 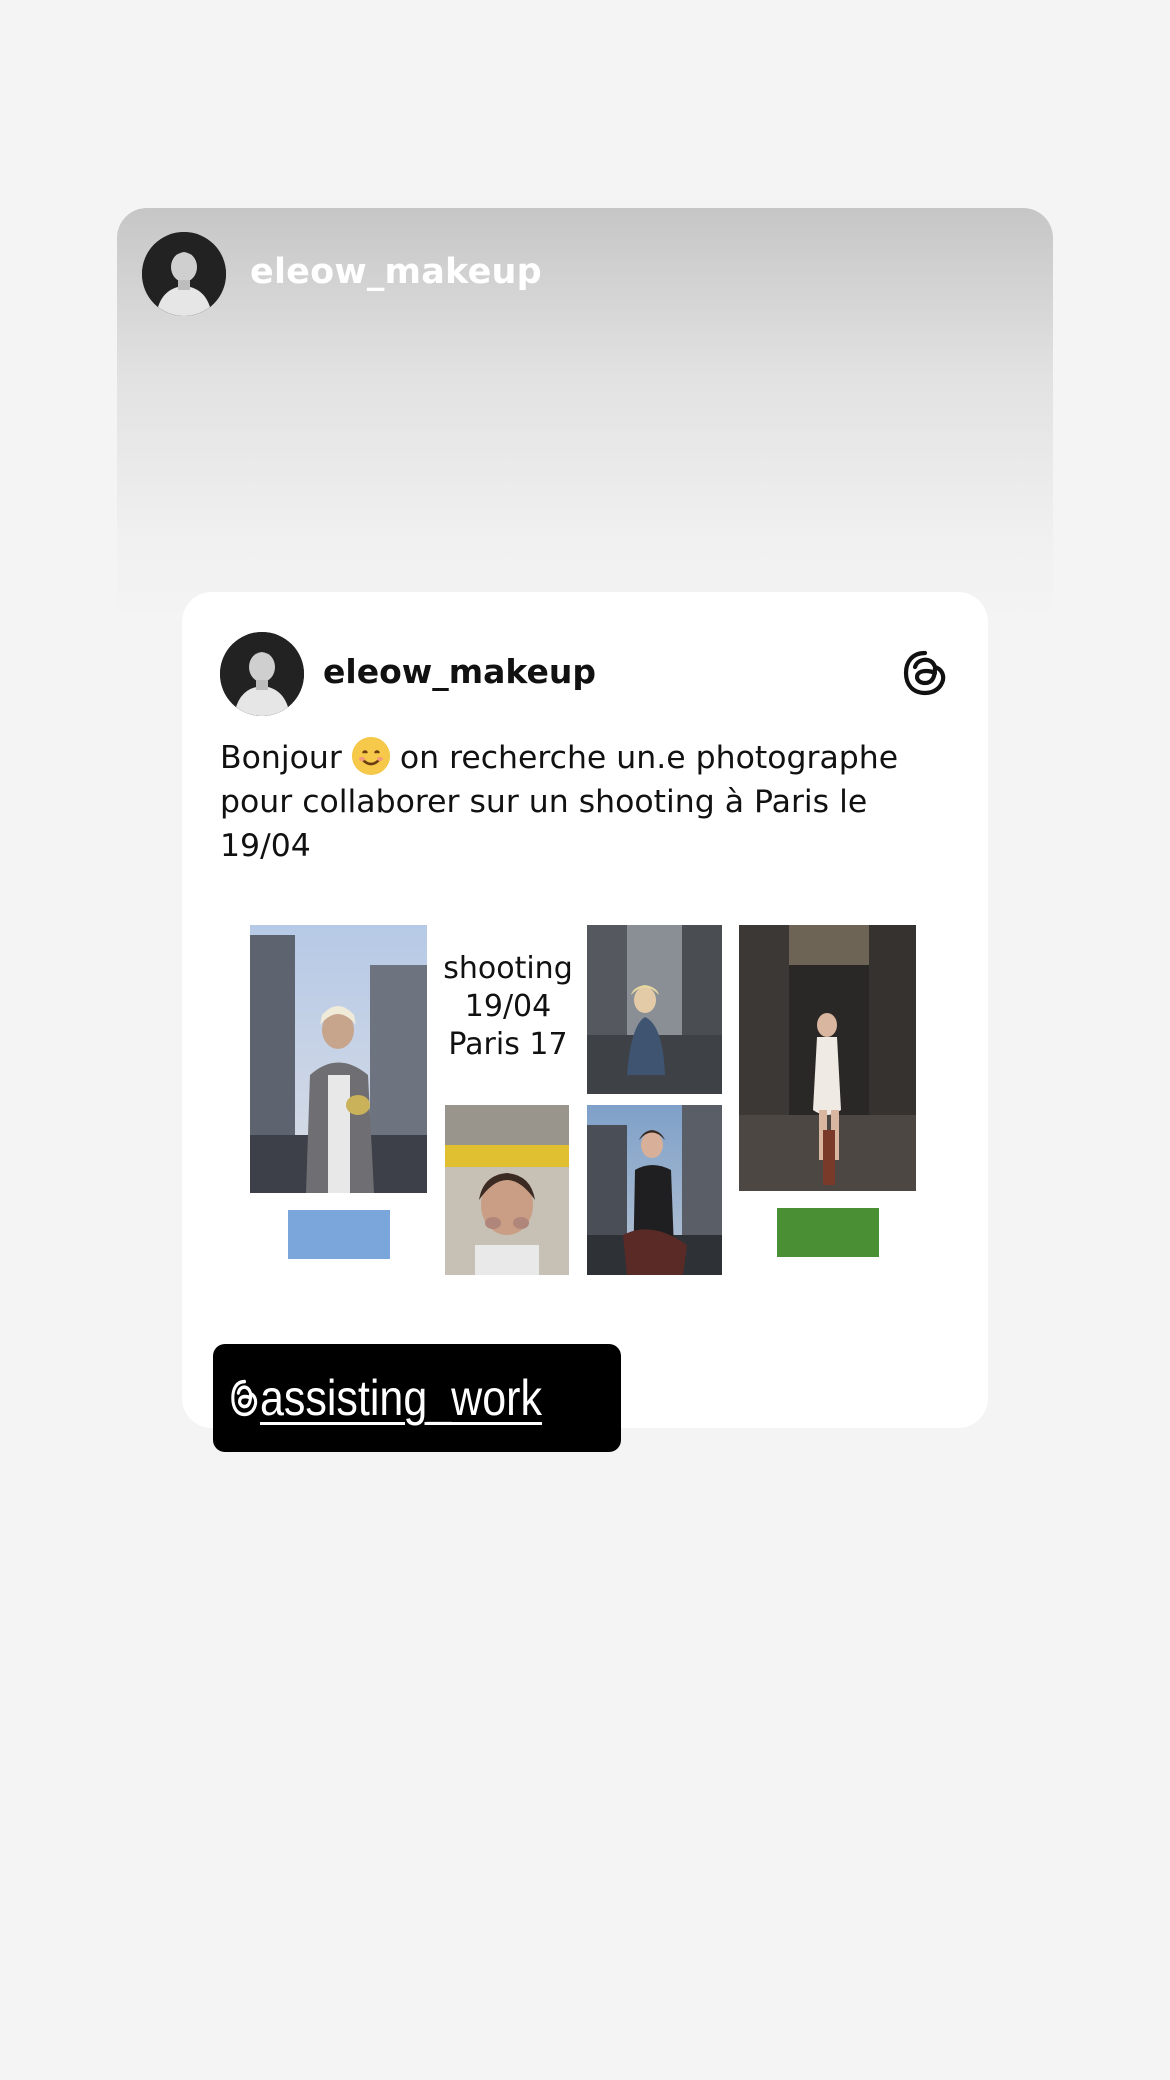 What do you see at coordinates (508, 1006) in the screenshot?
I see `collage-caption: shooting 19/04 Paris 17` at bounding box center [508, 1006].